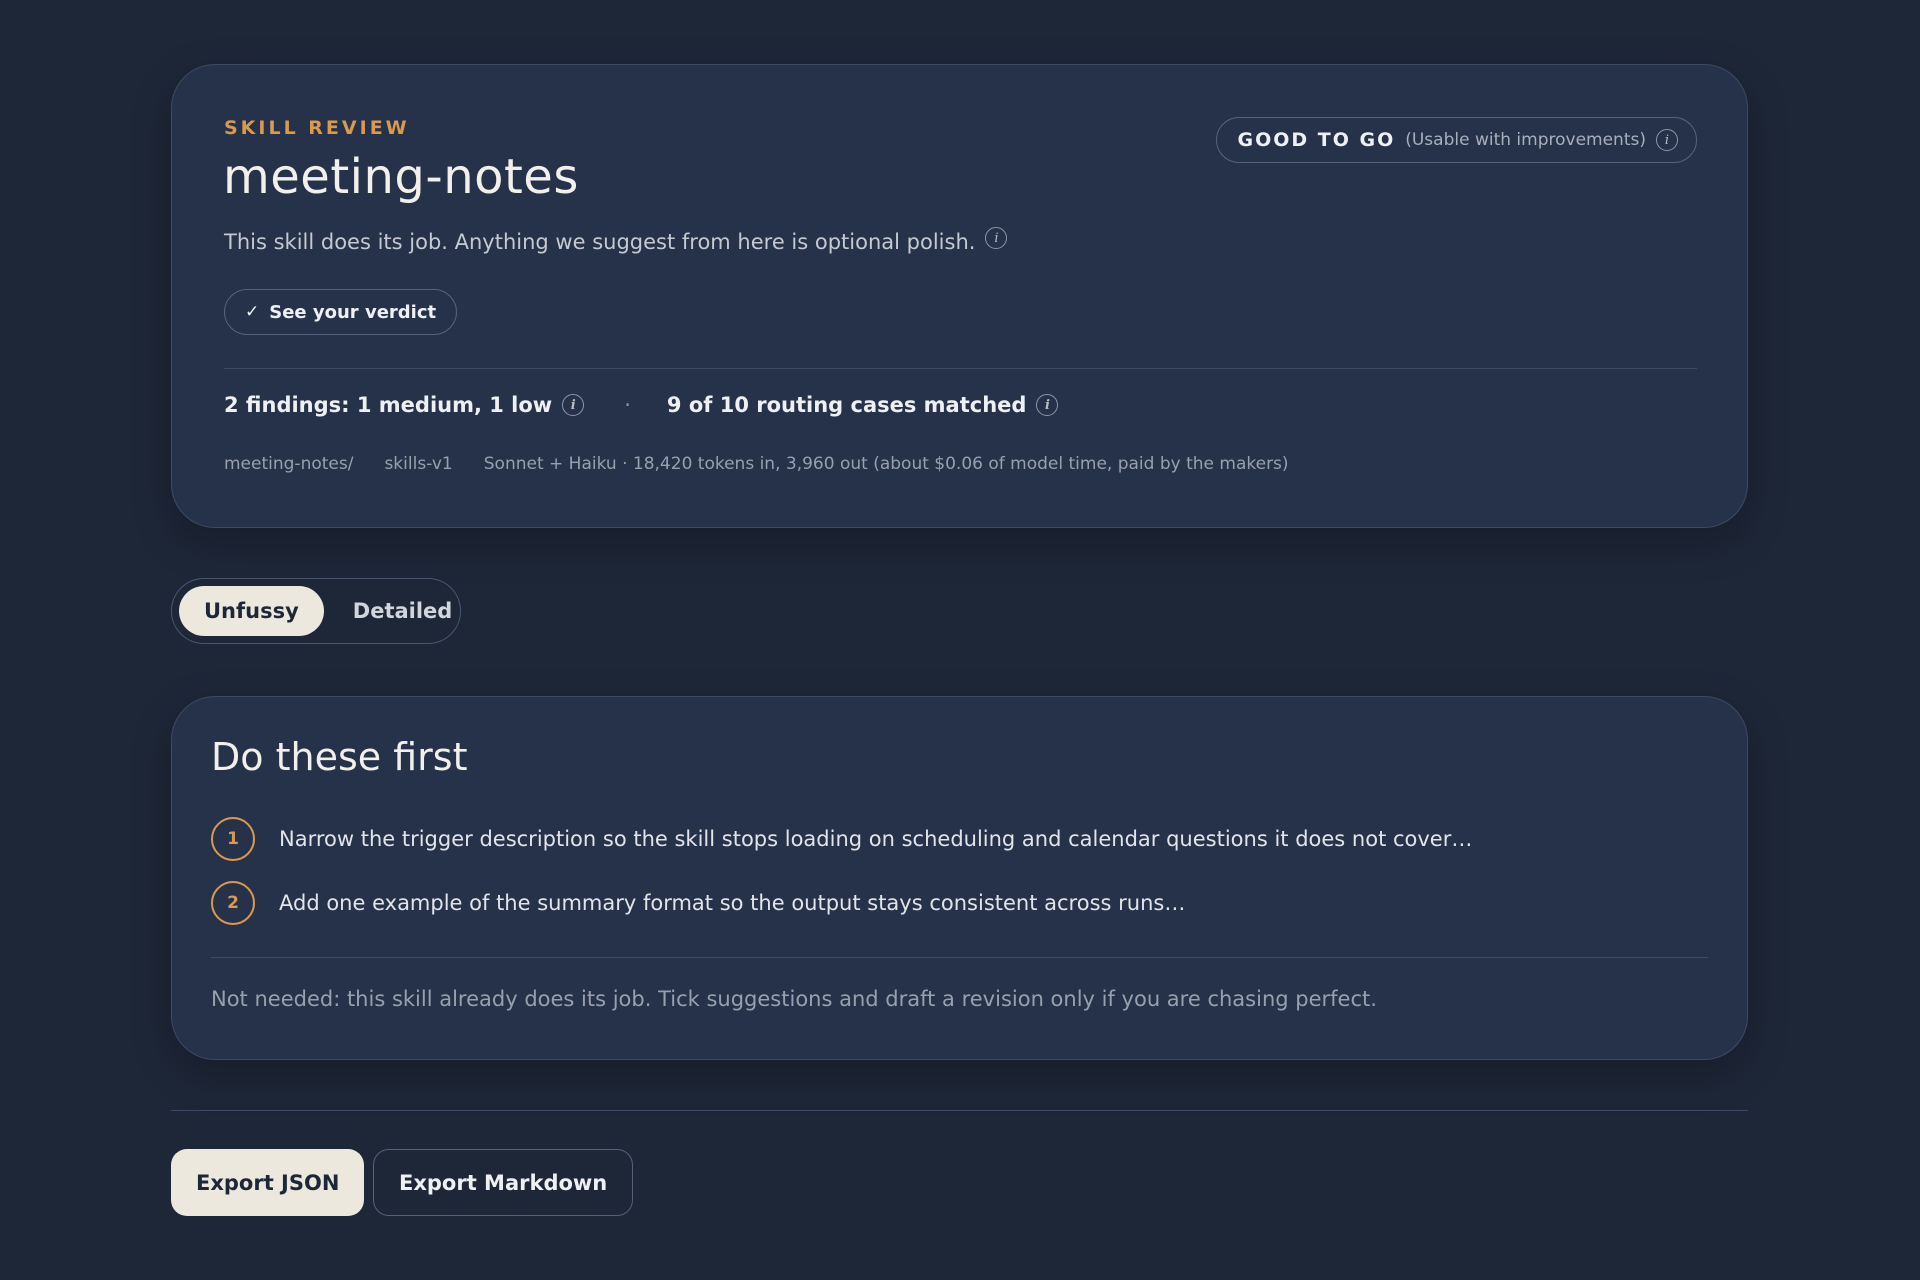 The image size is (1920, 1280). Describe the element at coordinates (1525, 140) in the screenshot. I see `status-detail: (Usable with improvements)` at that location.